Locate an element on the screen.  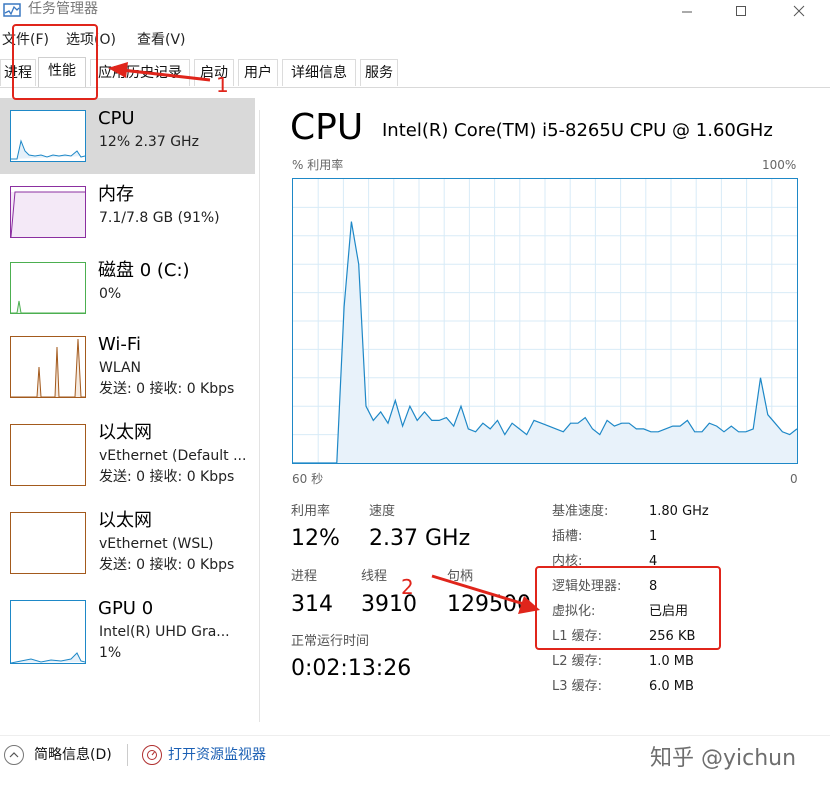
tab-services: 服务 is located at coordinates (379, 72).